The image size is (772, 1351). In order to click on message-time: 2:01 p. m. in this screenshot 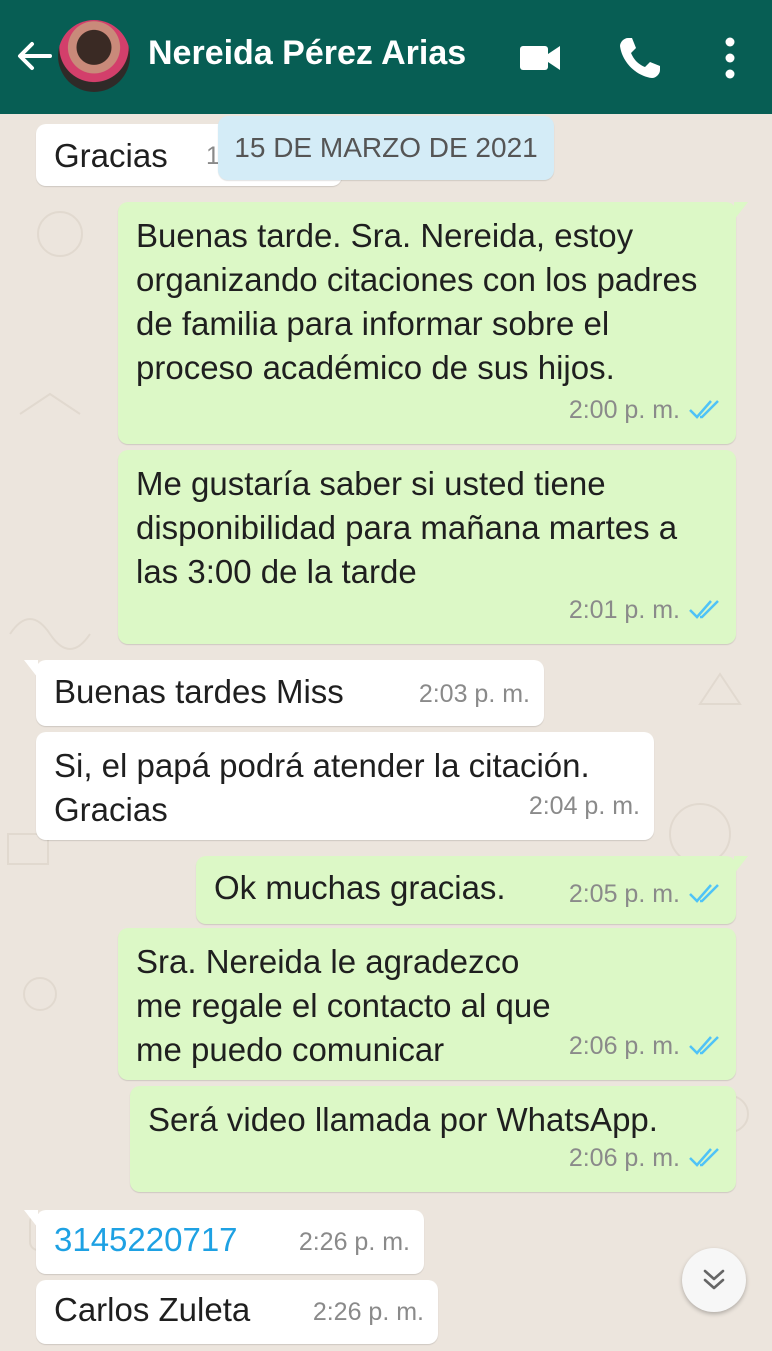, I will do `click(645, 610)`.